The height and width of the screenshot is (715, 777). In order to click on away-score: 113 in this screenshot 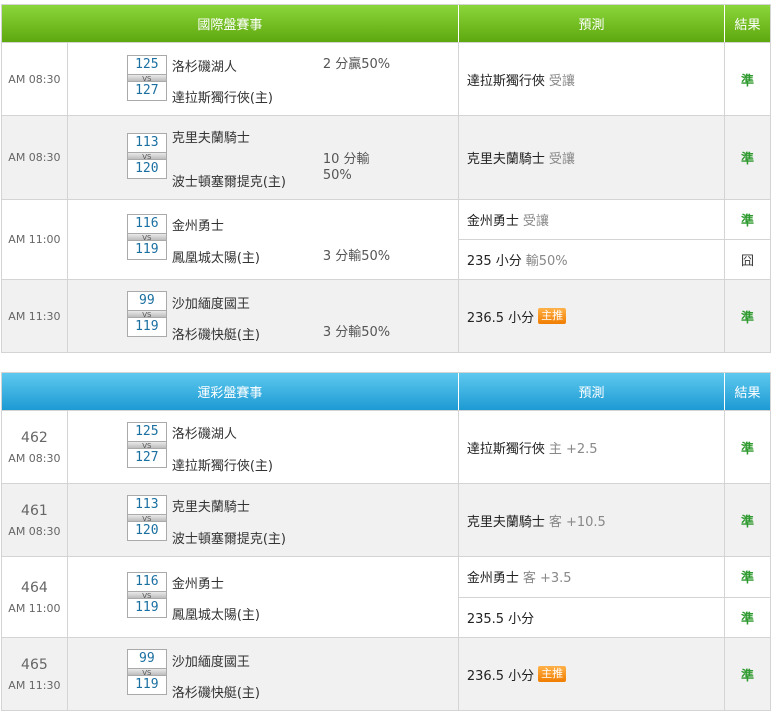, I will do `click(147, 142)`.